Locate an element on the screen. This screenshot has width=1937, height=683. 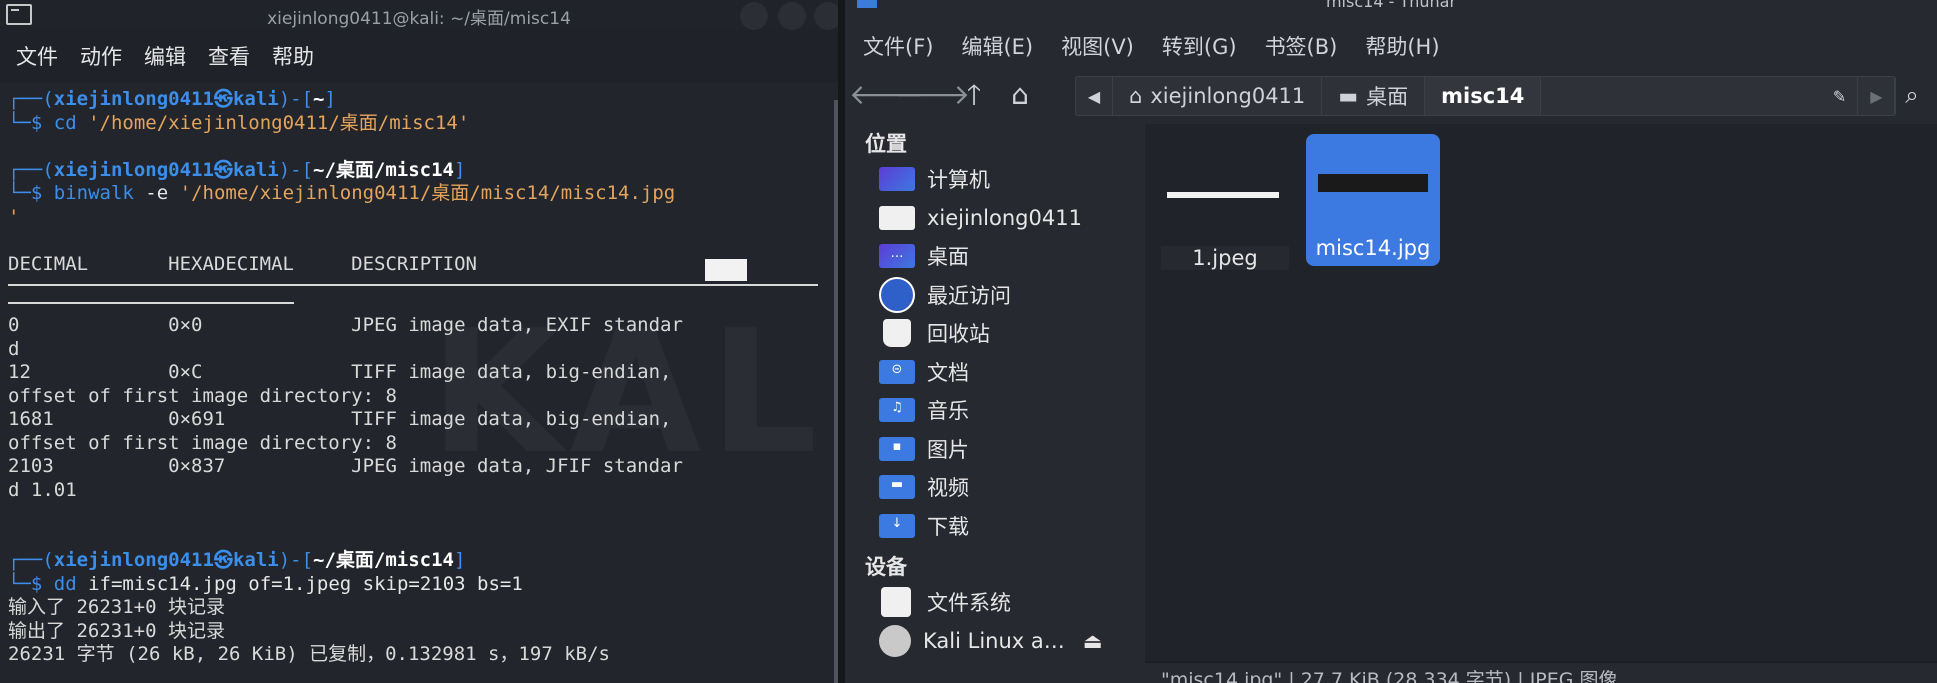
videos-folder-icon: ▬ is located at coordinates (897, 487).